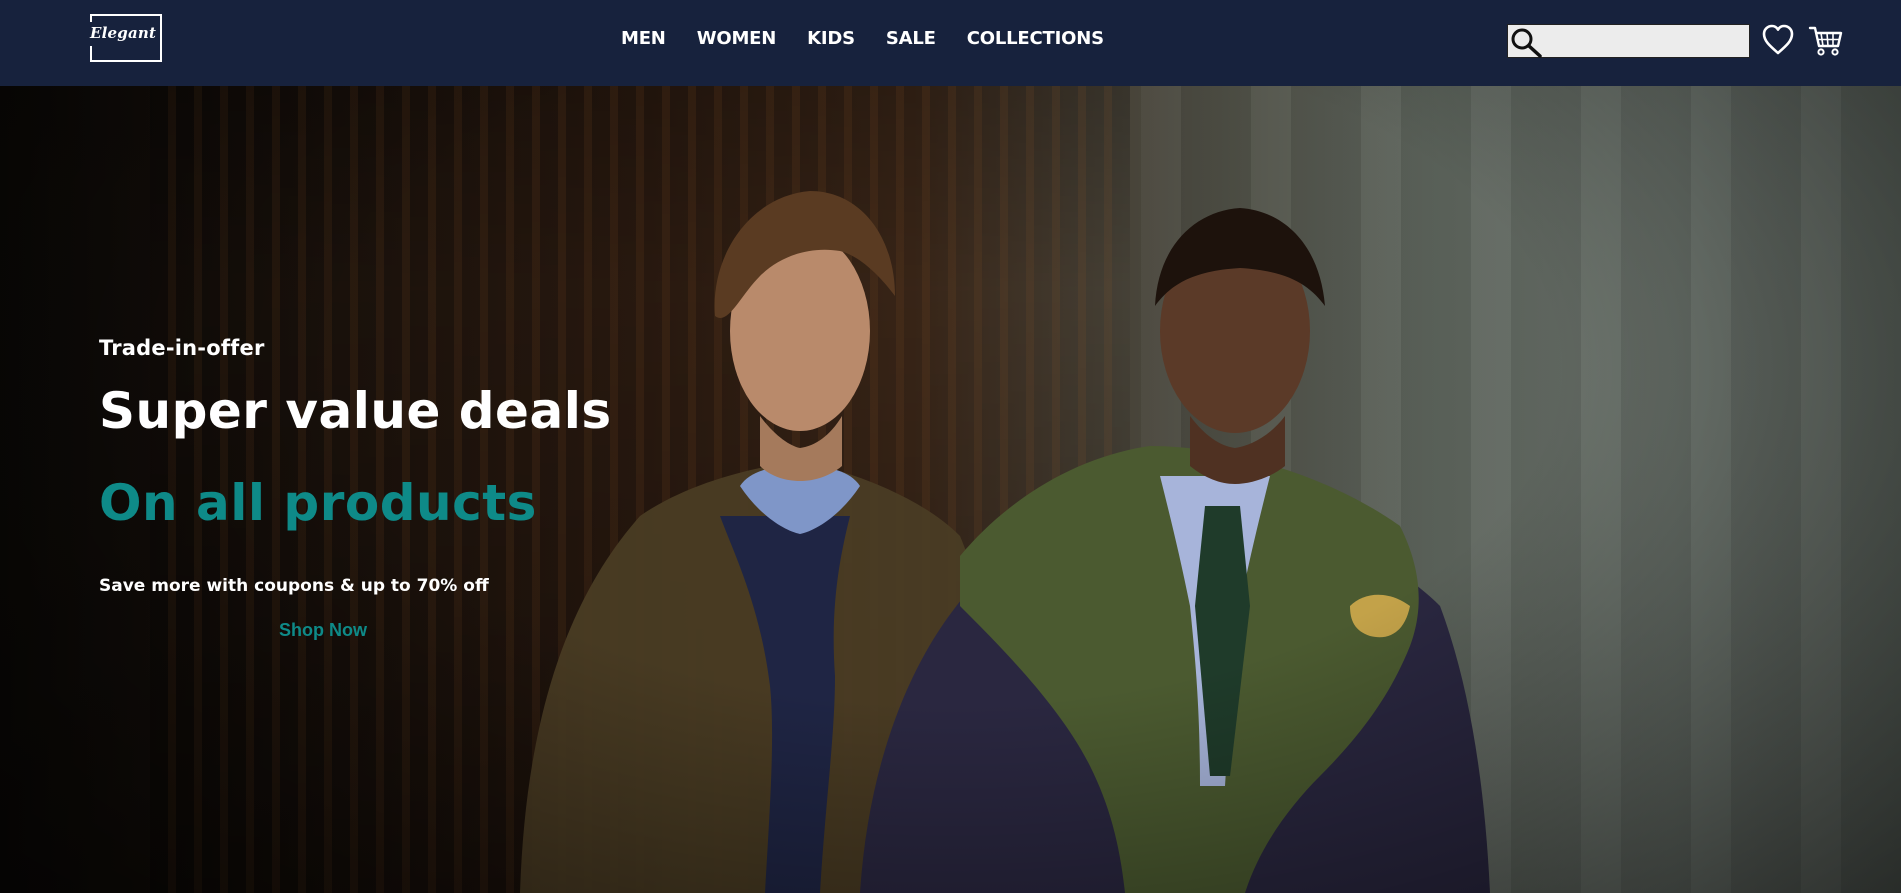 The width and height of the screenshot is (1901, 893). Describe the element at coordinates (355, 411) in the screenshot. I see `hero-headline: Super value deals` at that location.